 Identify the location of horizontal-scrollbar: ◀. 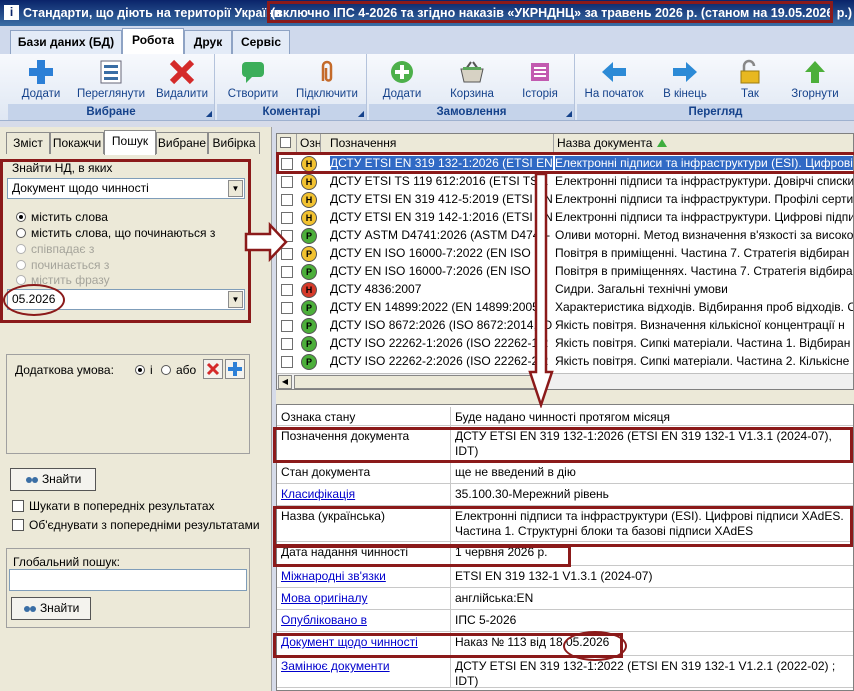
(565, 381).